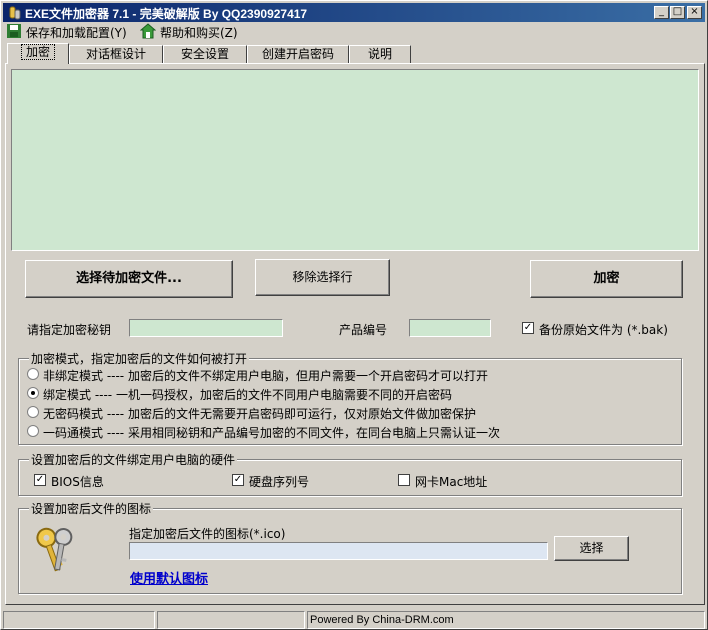 The image size is (708, 630). I want to click on backup-checkbox: ✓, so click(528, 328).